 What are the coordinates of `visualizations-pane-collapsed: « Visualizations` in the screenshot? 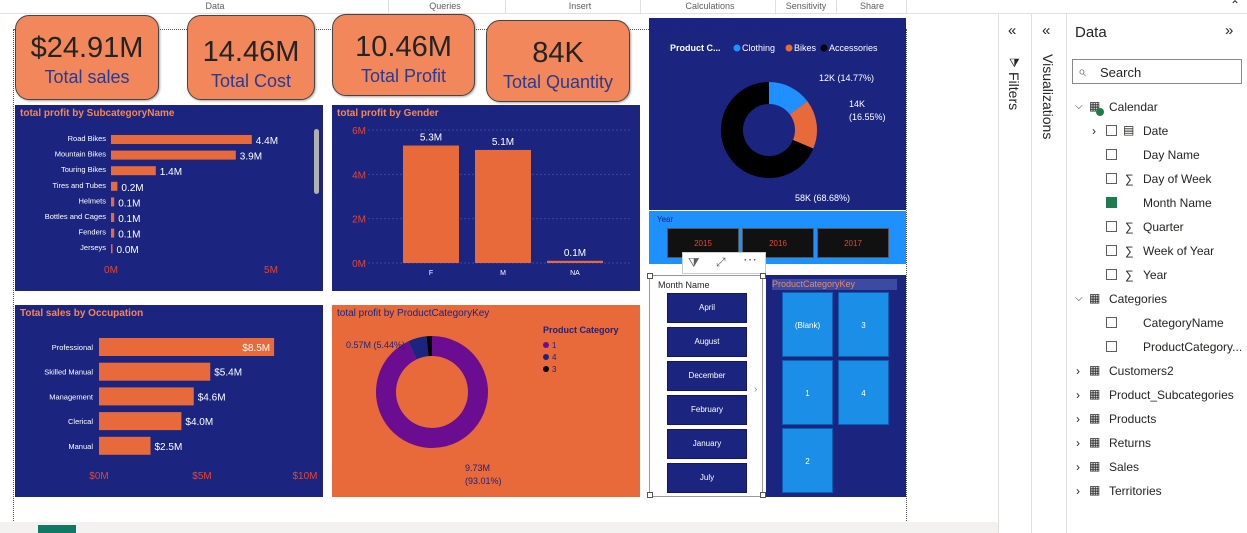 It's located at (1048, 273).